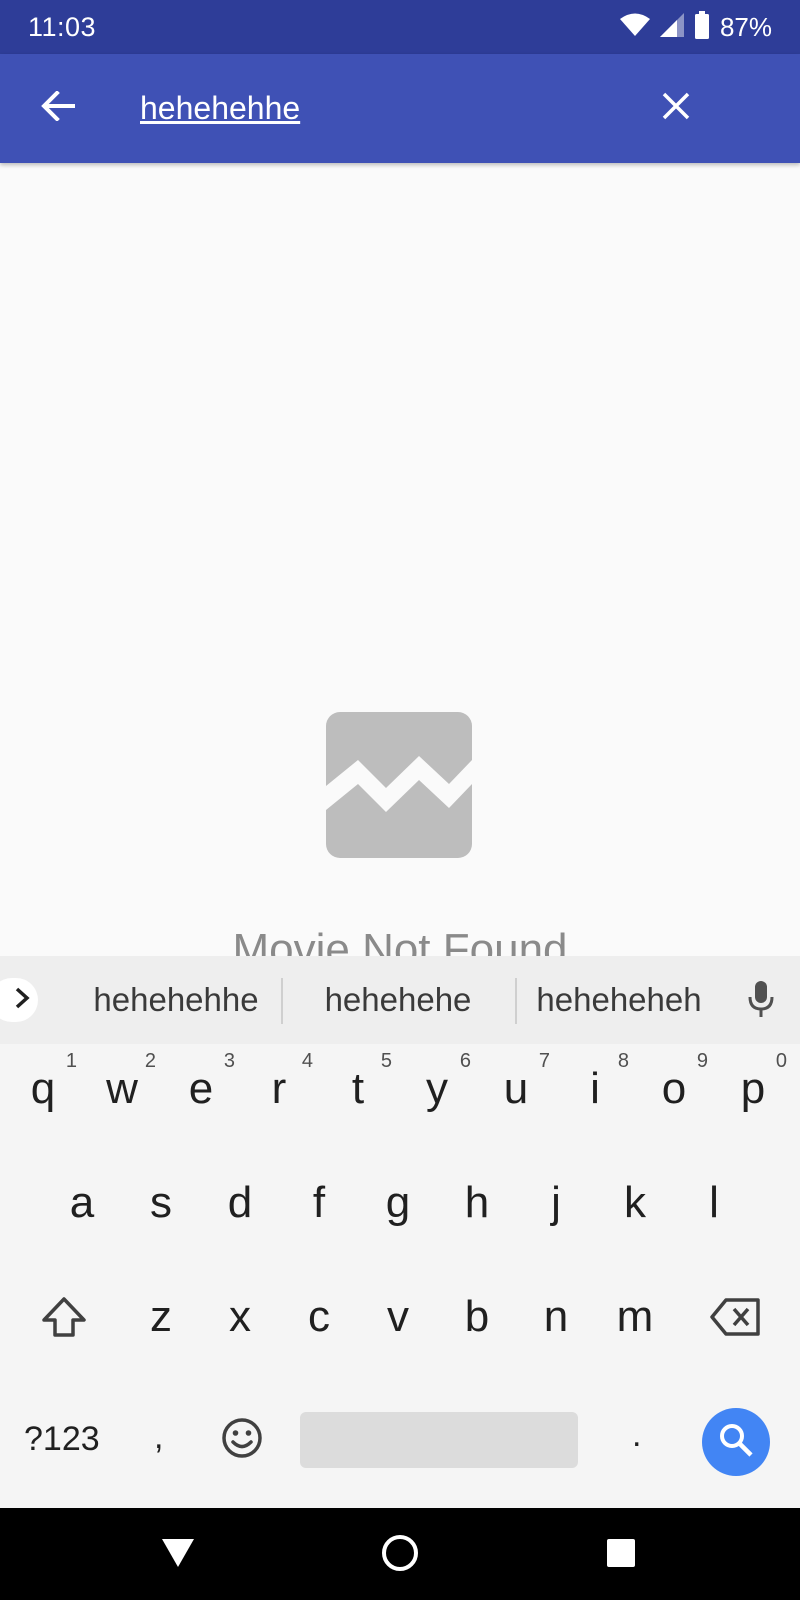 The image size is (800, 1600). I want to click on navigation-bar, so click(400, 1554).